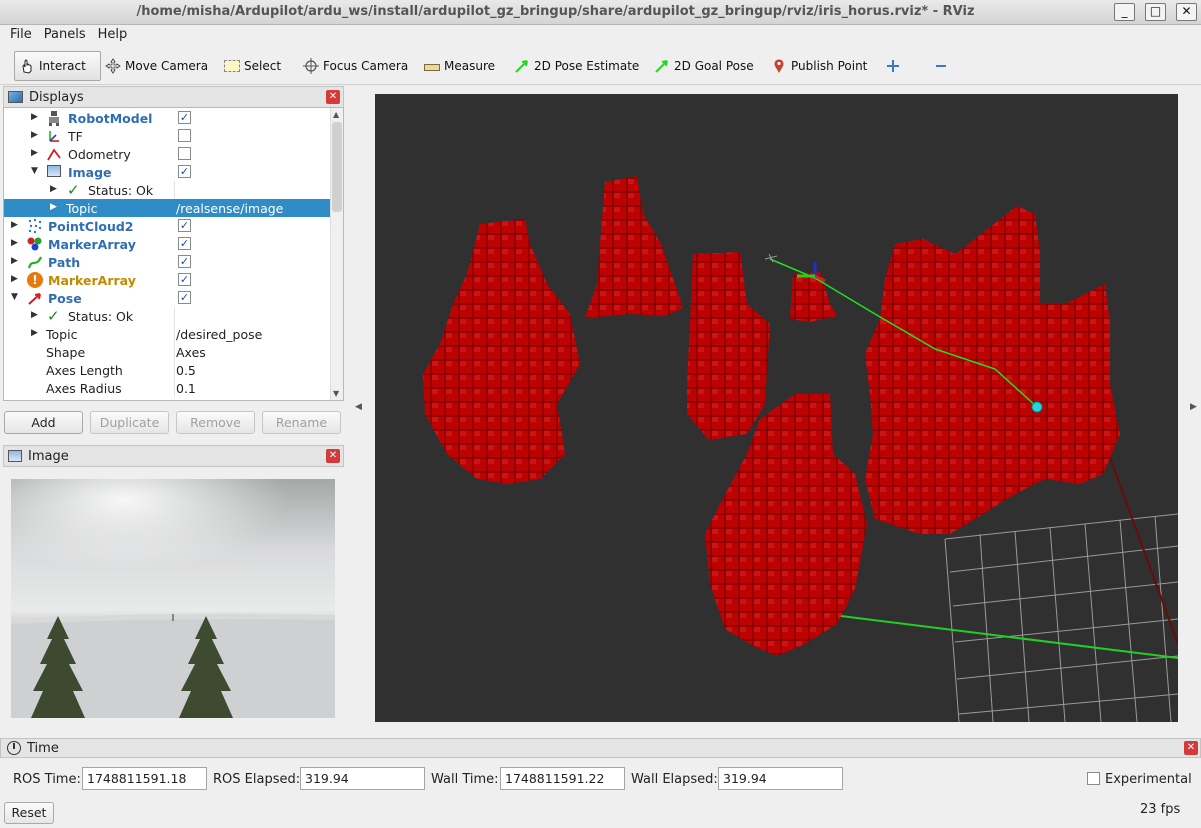 This screenshot has height=828, width=1201. I want to click on tree-row-pose-status: ▶ ✓ Status: Ok, so click(167, 316).